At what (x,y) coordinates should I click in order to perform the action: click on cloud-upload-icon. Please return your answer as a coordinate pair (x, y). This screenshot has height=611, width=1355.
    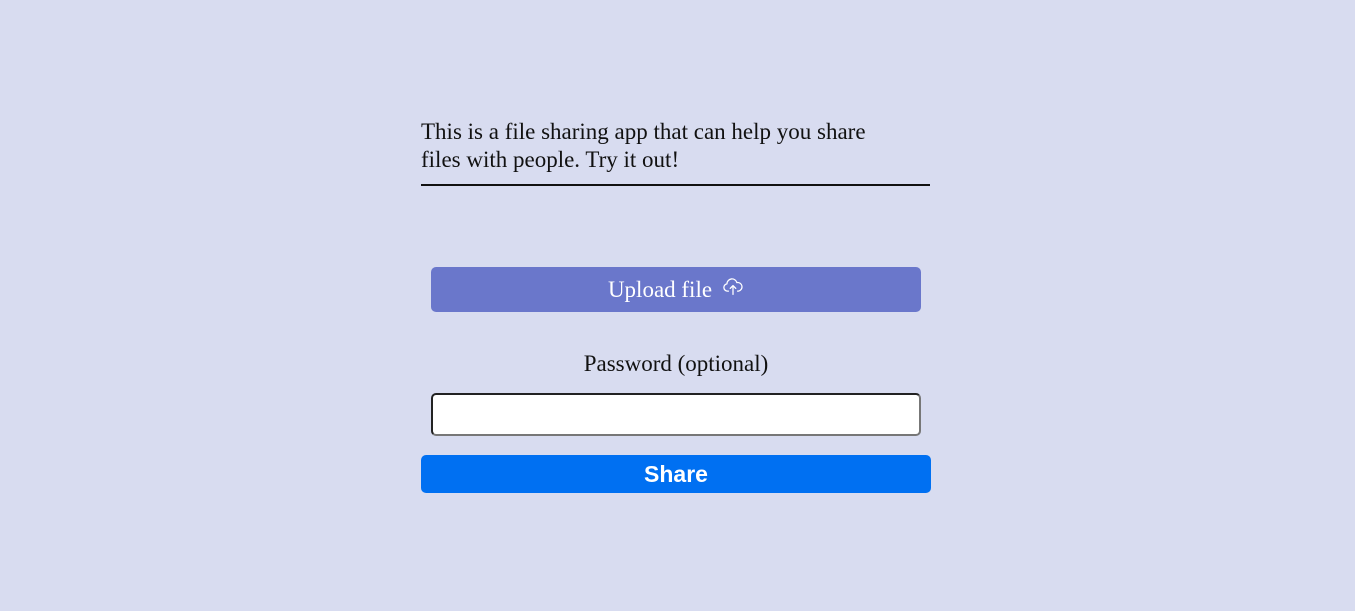
    Looking at the image, I should click on (733, 287).